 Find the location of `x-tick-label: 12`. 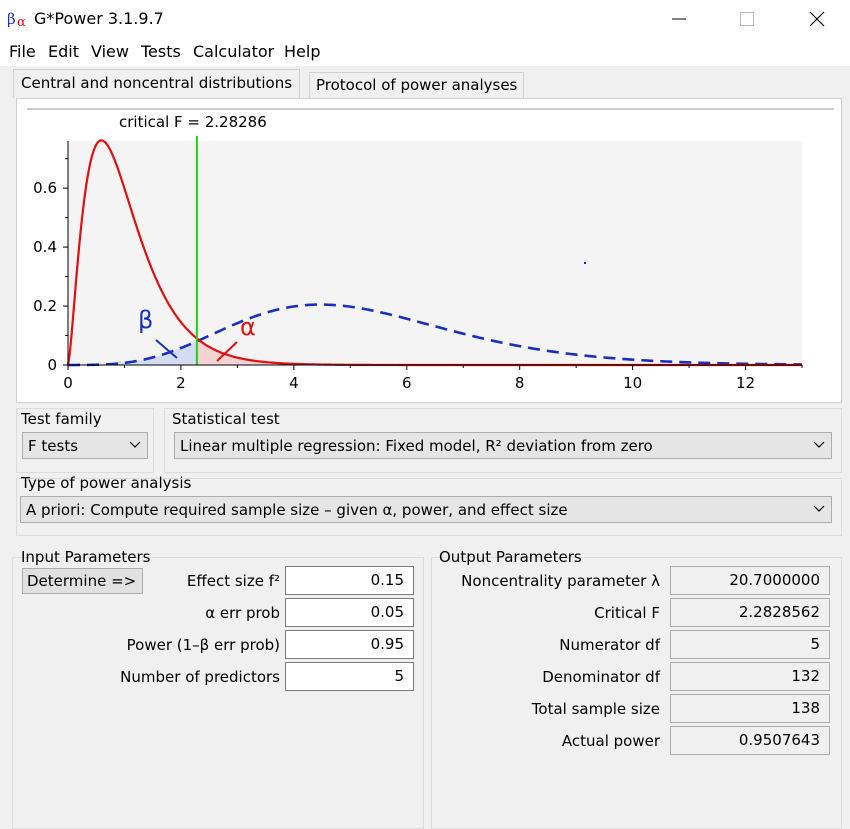

x-tick-label: 12 is located at coordinates (745, 383).